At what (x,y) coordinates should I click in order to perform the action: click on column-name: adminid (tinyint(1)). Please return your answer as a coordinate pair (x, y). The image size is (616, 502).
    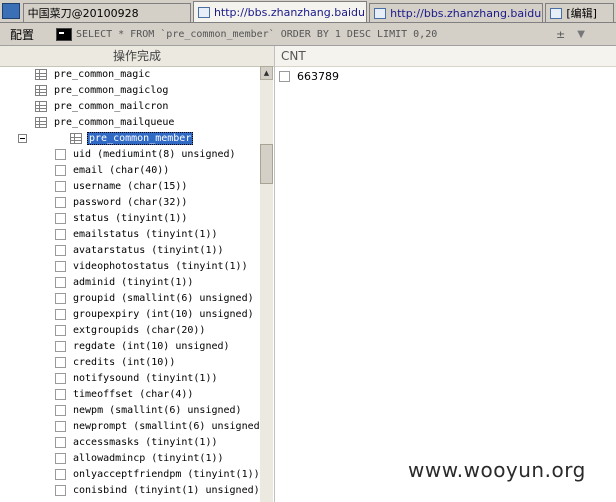
    Looking at the image, I should click on (133, 282).